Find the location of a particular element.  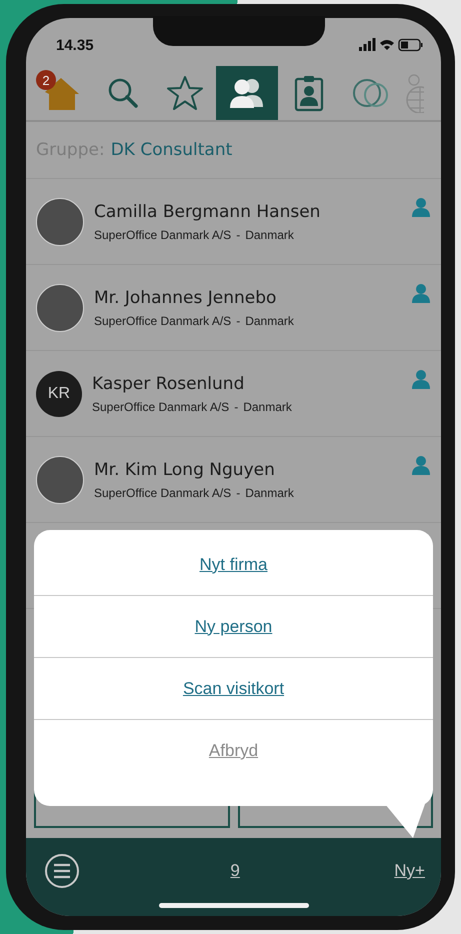

search-icon is located at coordinates (123, 93).